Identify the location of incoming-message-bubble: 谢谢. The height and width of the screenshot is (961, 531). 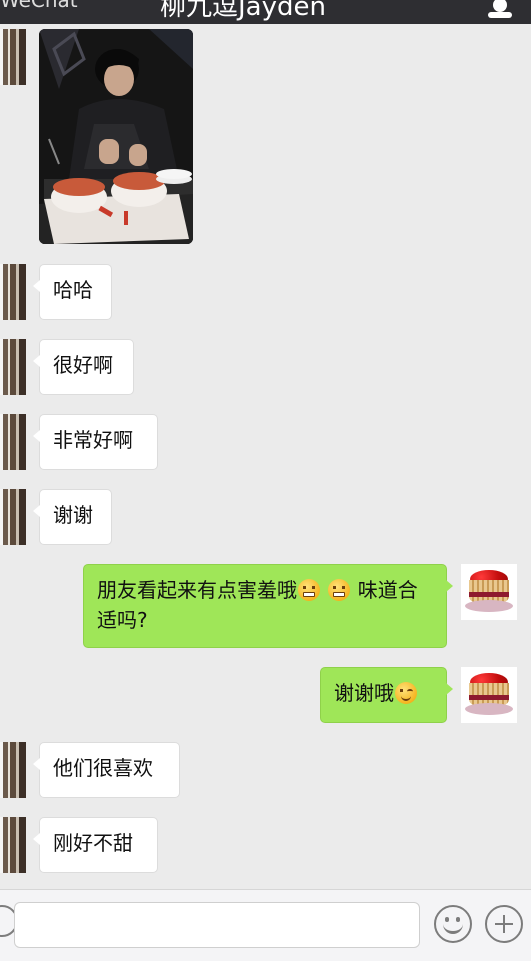
(72, 517).